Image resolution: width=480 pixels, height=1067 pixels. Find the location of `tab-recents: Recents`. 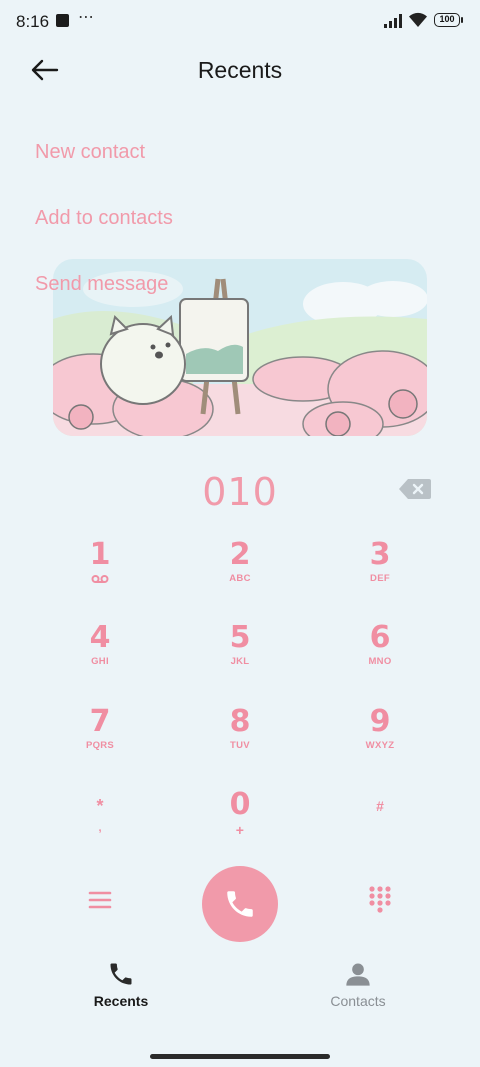

tab-recents: Recents is located at coordinates (121, 984).